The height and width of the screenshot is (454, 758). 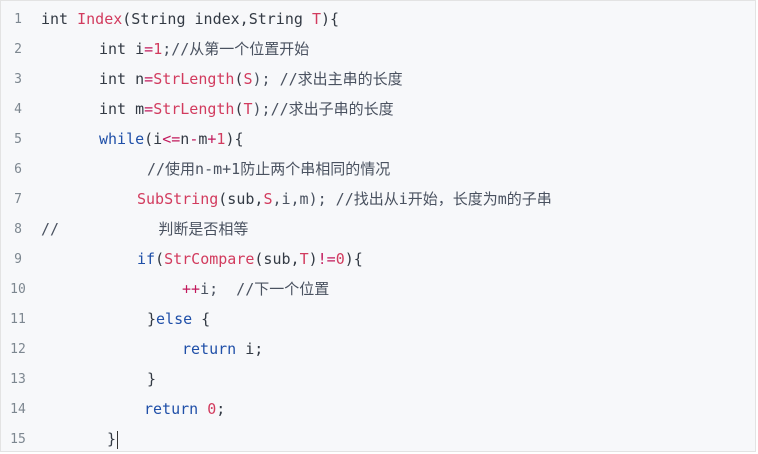 I want to click on code-token: (String index,String, so click(x=217, y=19).